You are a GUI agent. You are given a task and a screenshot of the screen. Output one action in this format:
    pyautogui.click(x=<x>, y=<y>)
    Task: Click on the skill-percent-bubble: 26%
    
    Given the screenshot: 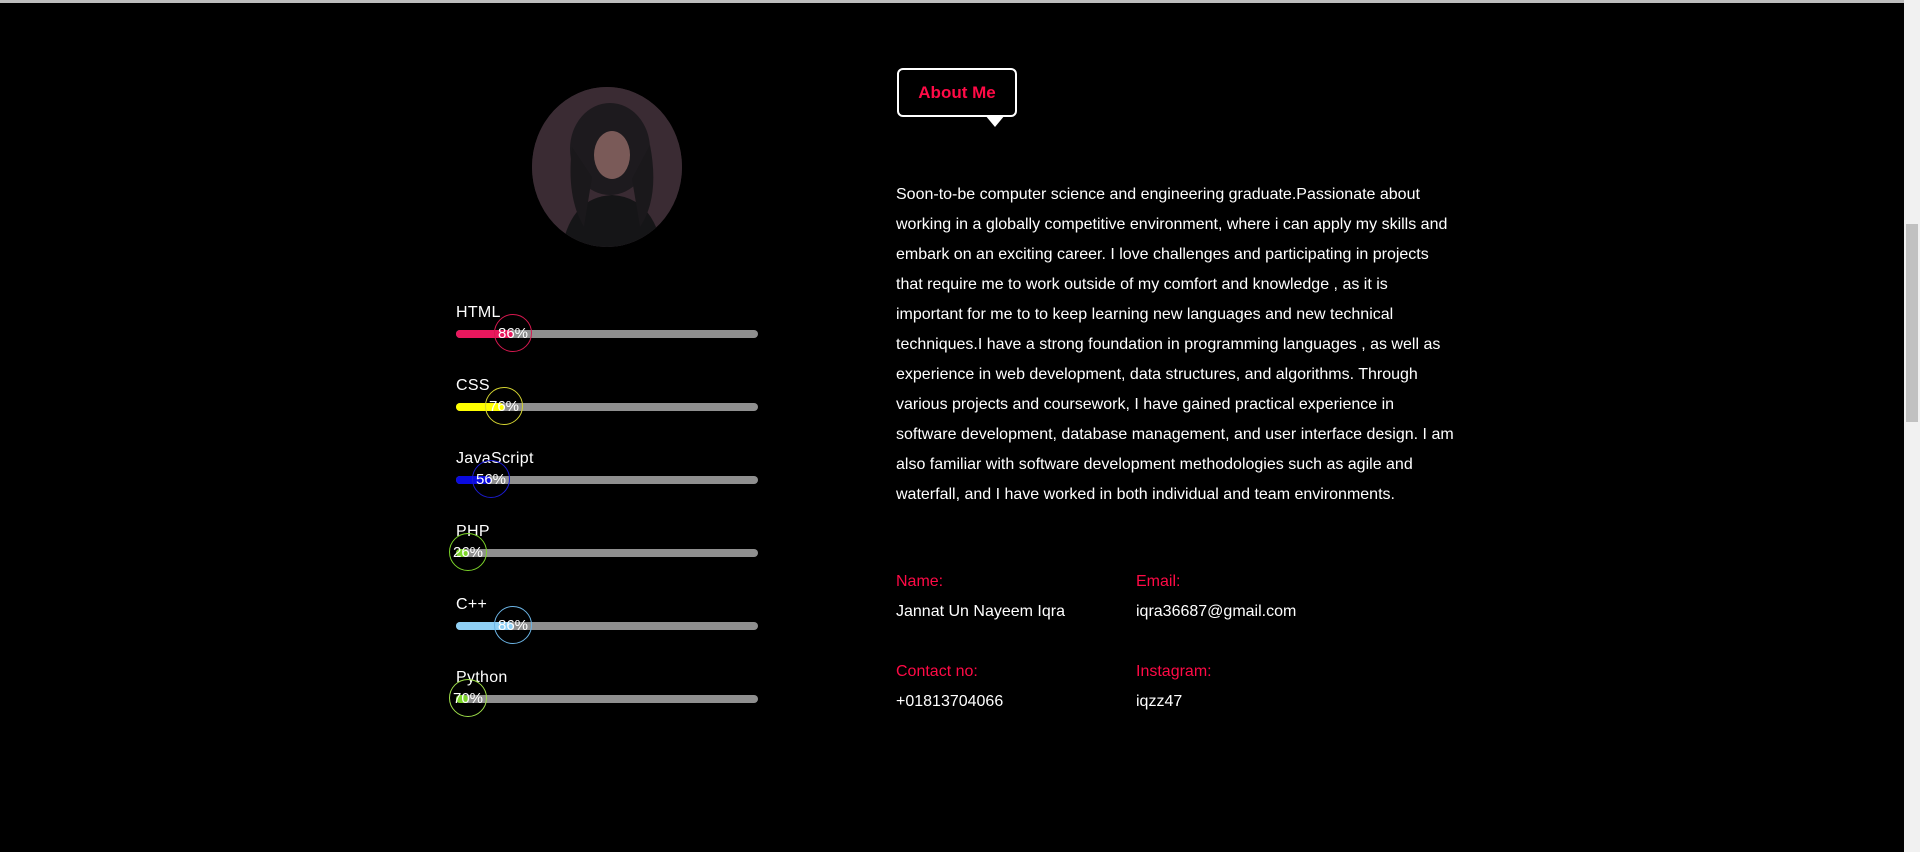 What is the action you would take?
    pyautogui.click(x=468, y=552)
    